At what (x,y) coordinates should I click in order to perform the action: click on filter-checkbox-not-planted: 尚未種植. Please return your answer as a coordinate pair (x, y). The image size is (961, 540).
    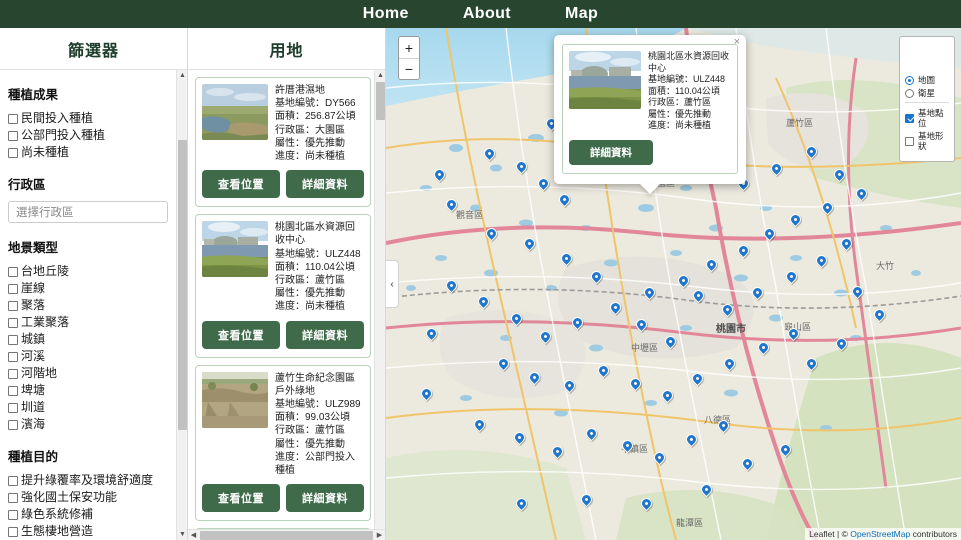
    Looking at the image, I should click on (92, 152).